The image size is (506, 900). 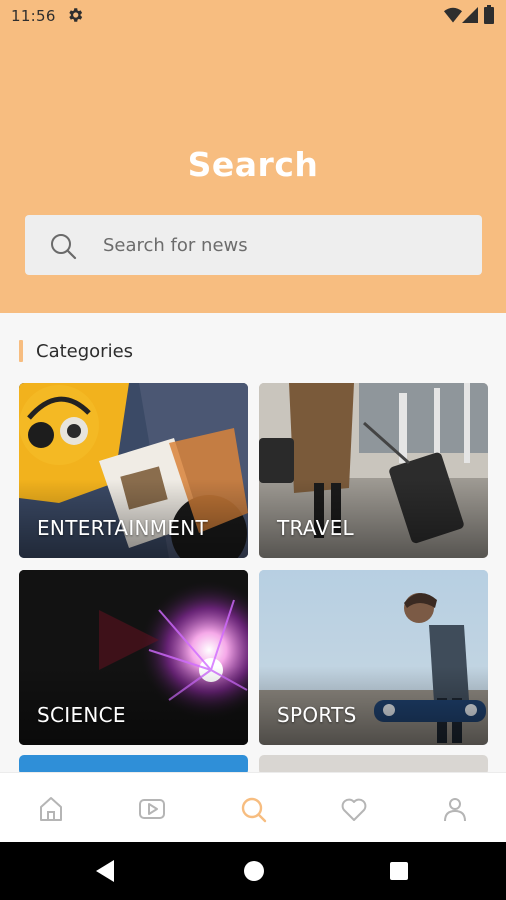 I want to click on gear-icon, so click(x=76, y=15).